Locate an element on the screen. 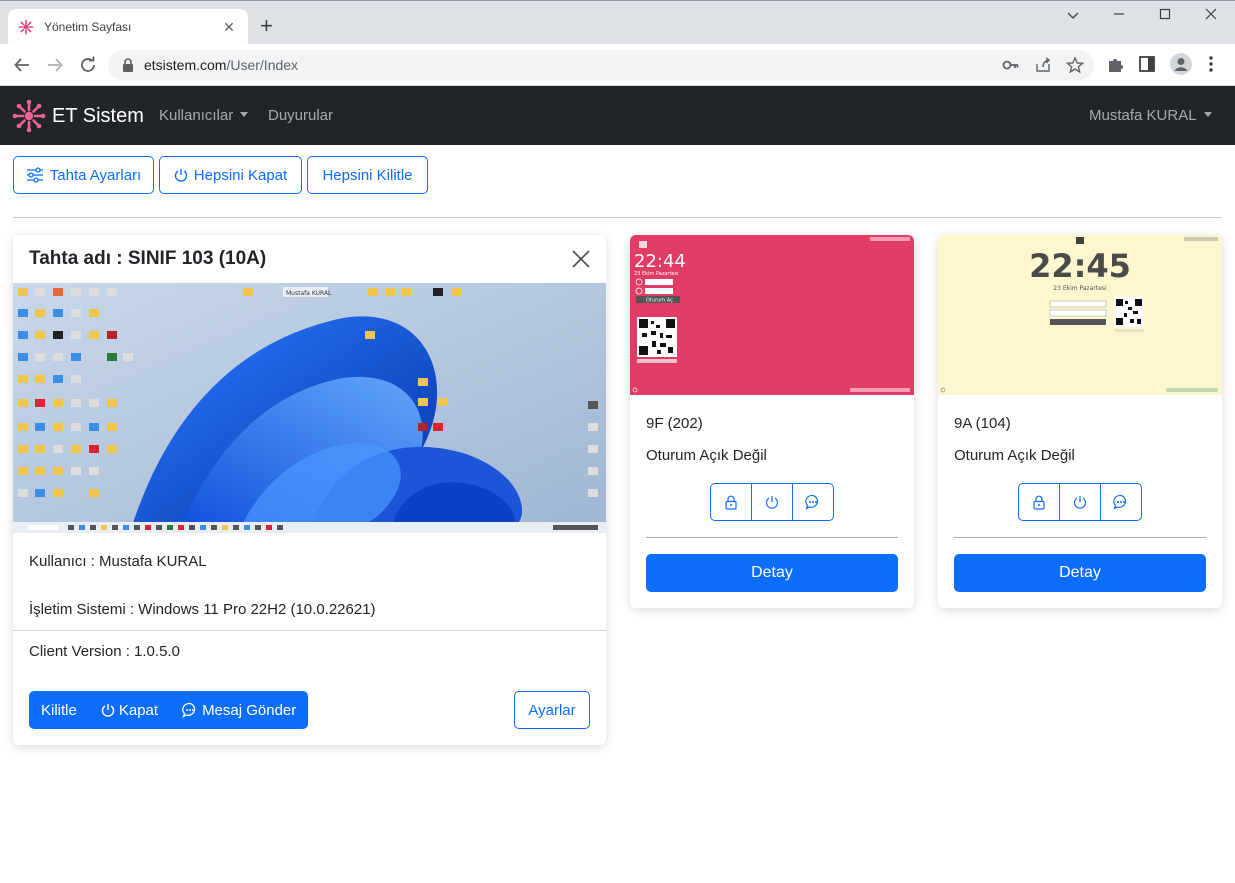 The height and width of the screenshot is (883, 1235). lock-all-button: Hepsini Kilitle is located at coordinates (367, 175).